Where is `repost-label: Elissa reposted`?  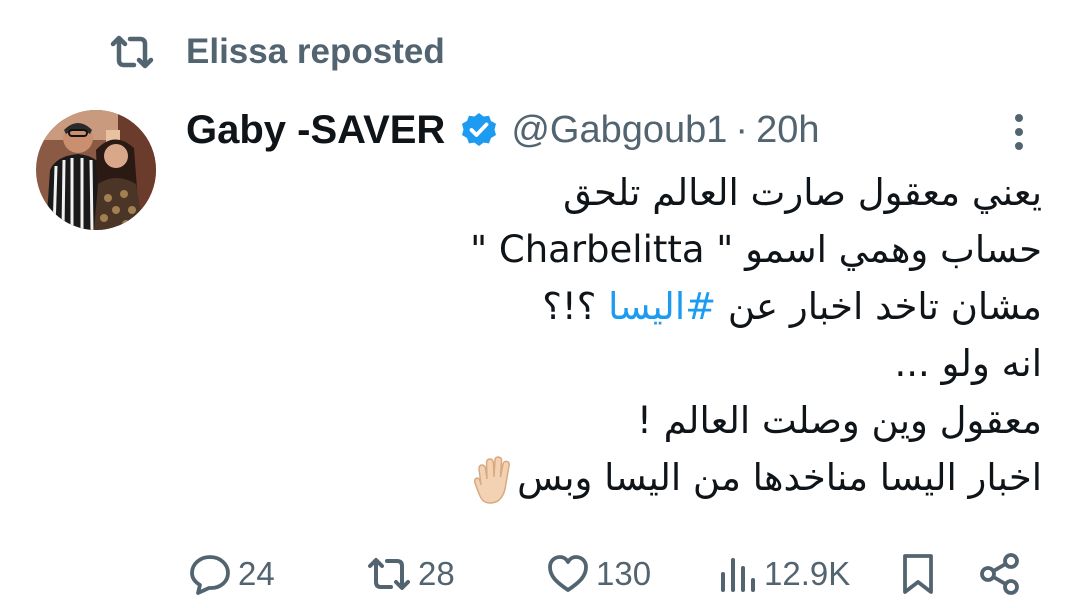 repost-label: Elissa reposted is located at coordinates (315, 51).